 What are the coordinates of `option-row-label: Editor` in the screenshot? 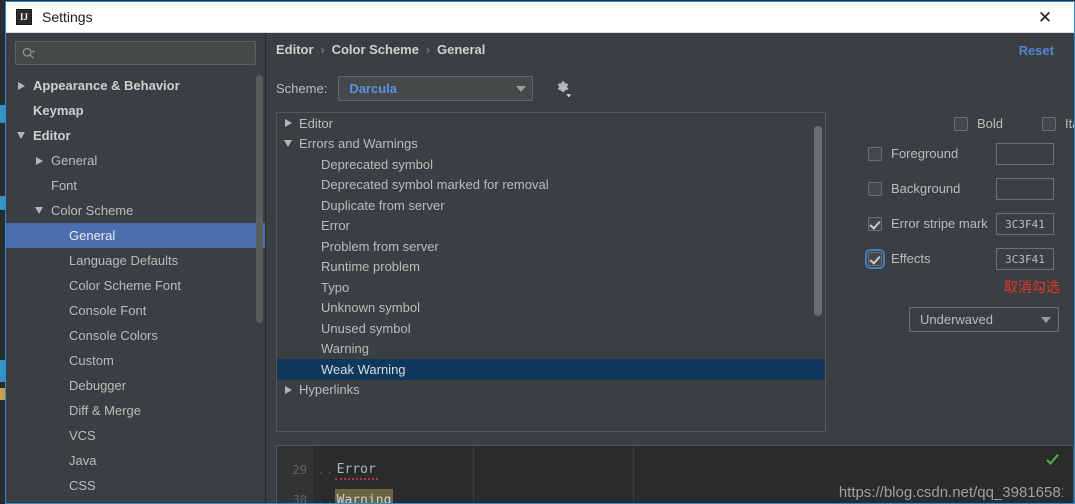 It's located at (316, 123).